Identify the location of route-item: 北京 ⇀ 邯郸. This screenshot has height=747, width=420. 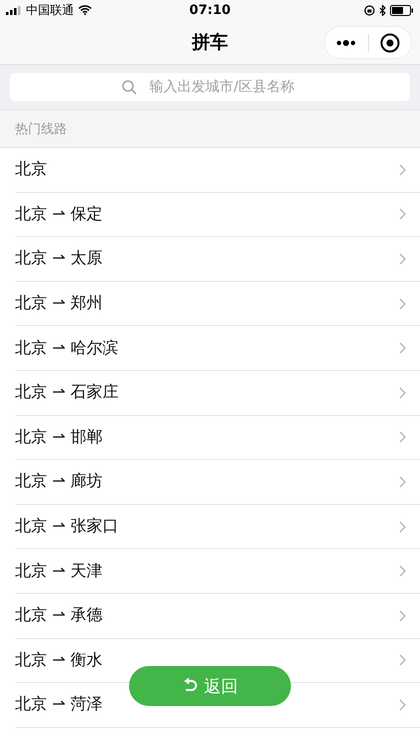
(59, 437).